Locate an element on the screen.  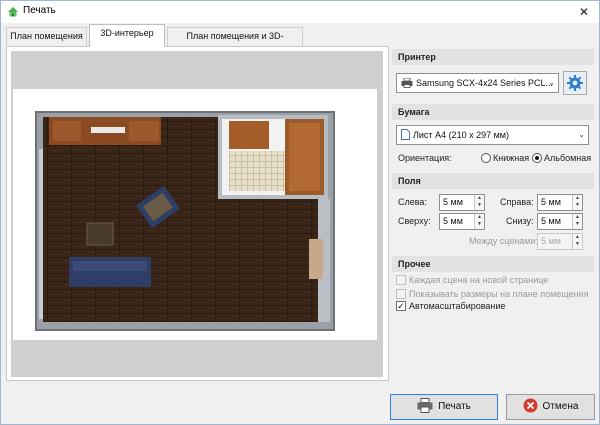
top-margin-value: 5 мм is located at coordinates (453, 221).